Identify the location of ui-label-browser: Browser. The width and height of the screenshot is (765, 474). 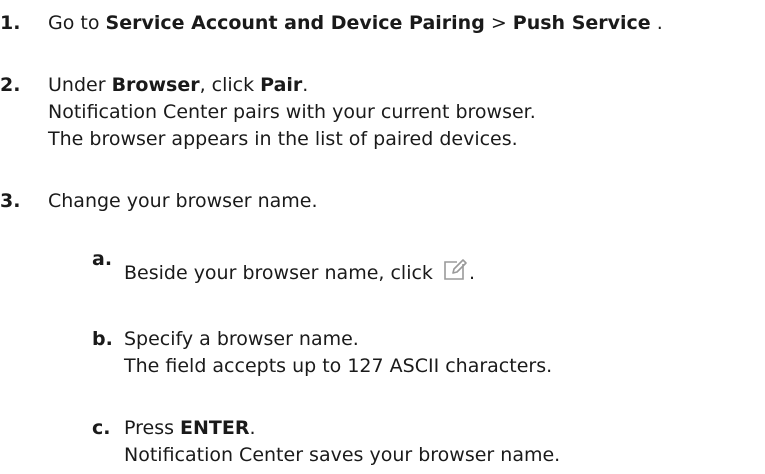
(155, 85).